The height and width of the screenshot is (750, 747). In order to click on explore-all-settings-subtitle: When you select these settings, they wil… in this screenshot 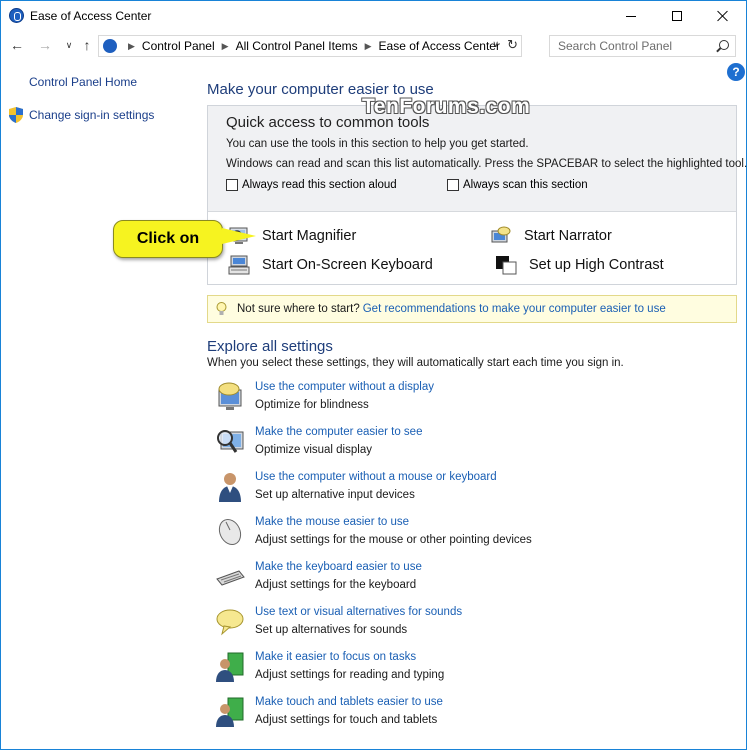, I will do `click(415, 363)`.